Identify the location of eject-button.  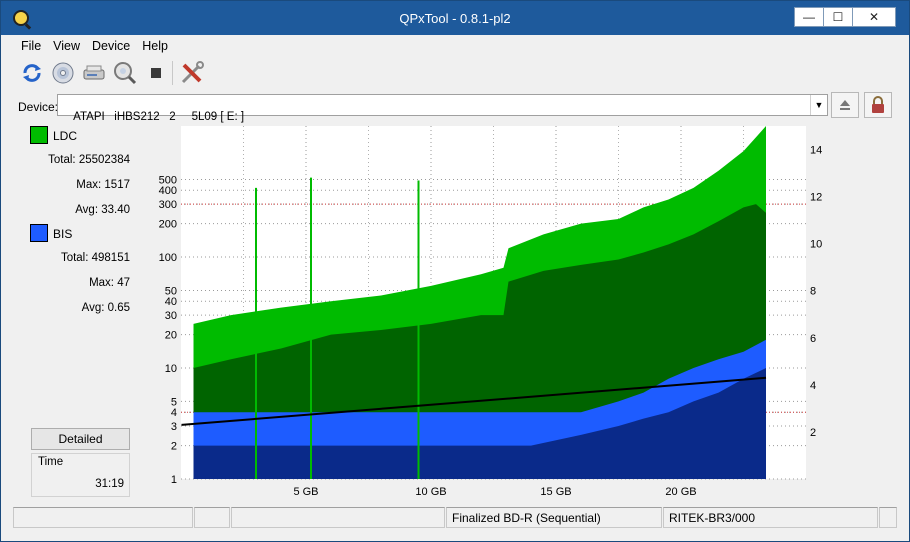
(845, 105).